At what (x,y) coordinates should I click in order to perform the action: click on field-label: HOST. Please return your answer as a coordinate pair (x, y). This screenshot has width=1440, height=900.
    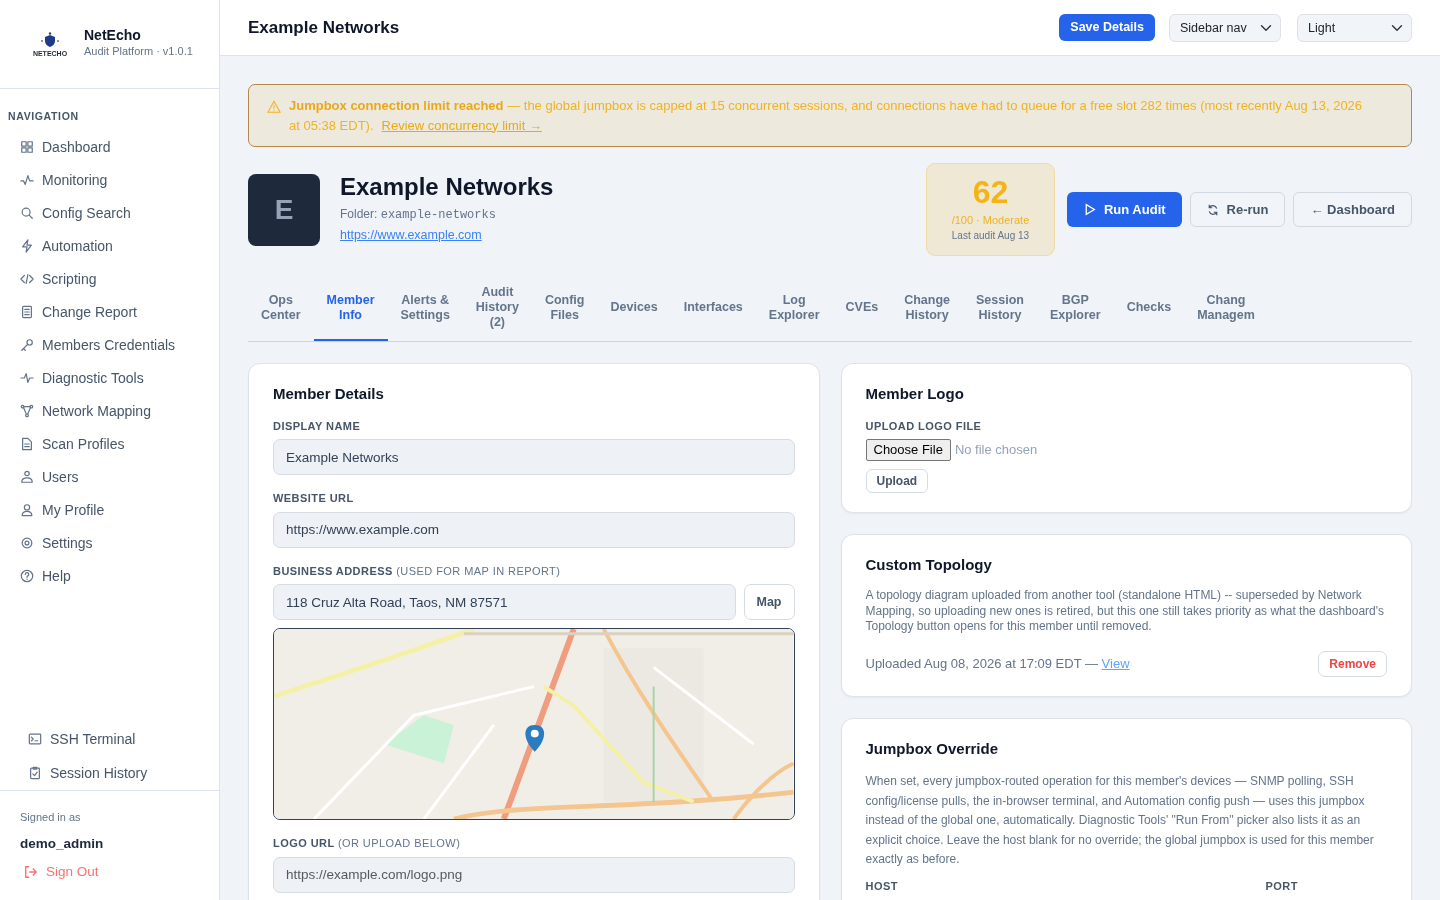
    Looking at the image, I should click on (882, 886).